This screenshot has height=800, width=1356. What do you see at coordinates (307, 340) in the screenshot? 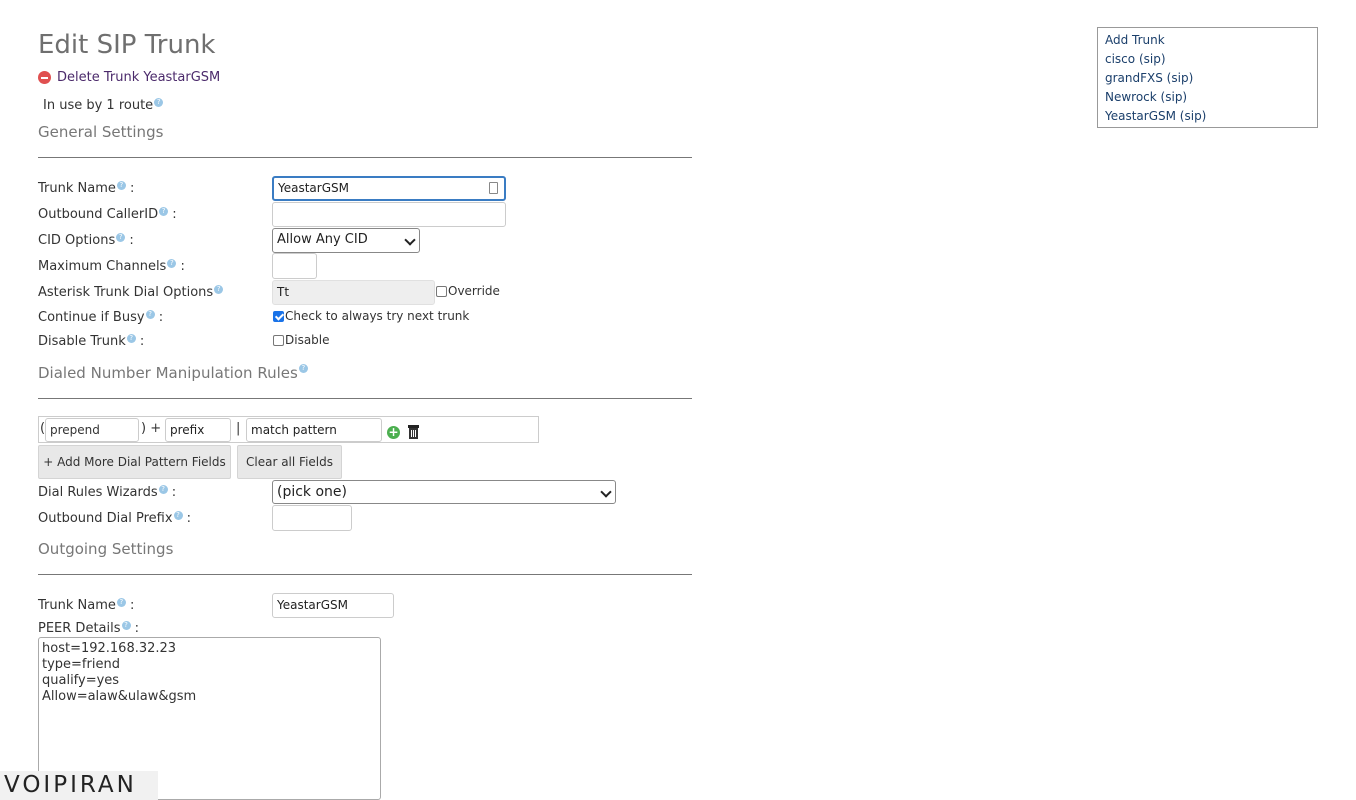
I see `disable-check-label: Disable` at bounding box center [307, 340].